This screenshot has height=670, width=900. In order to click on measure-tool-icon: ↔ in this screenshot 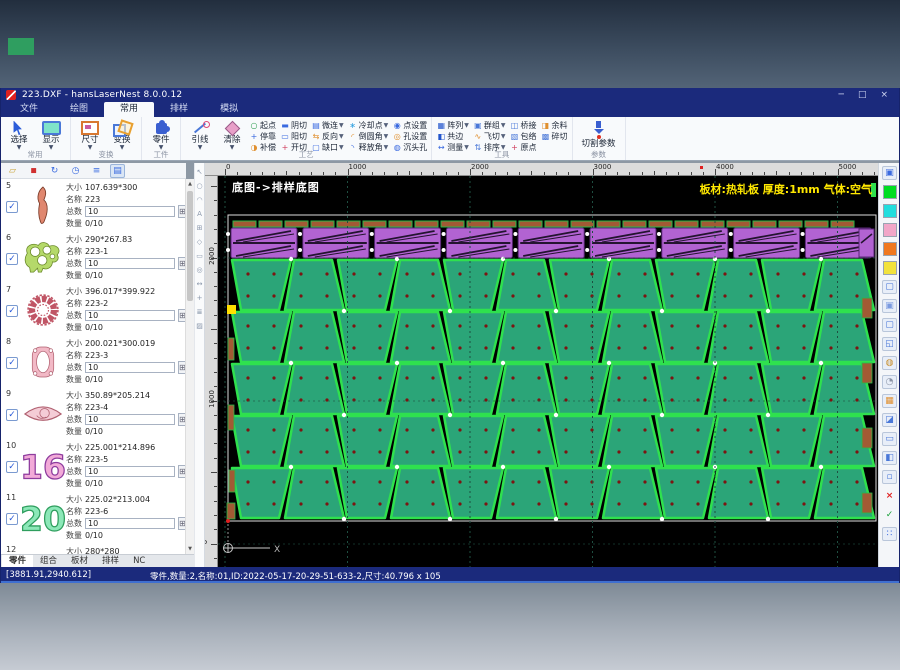, I will do `click(200, 284)`.